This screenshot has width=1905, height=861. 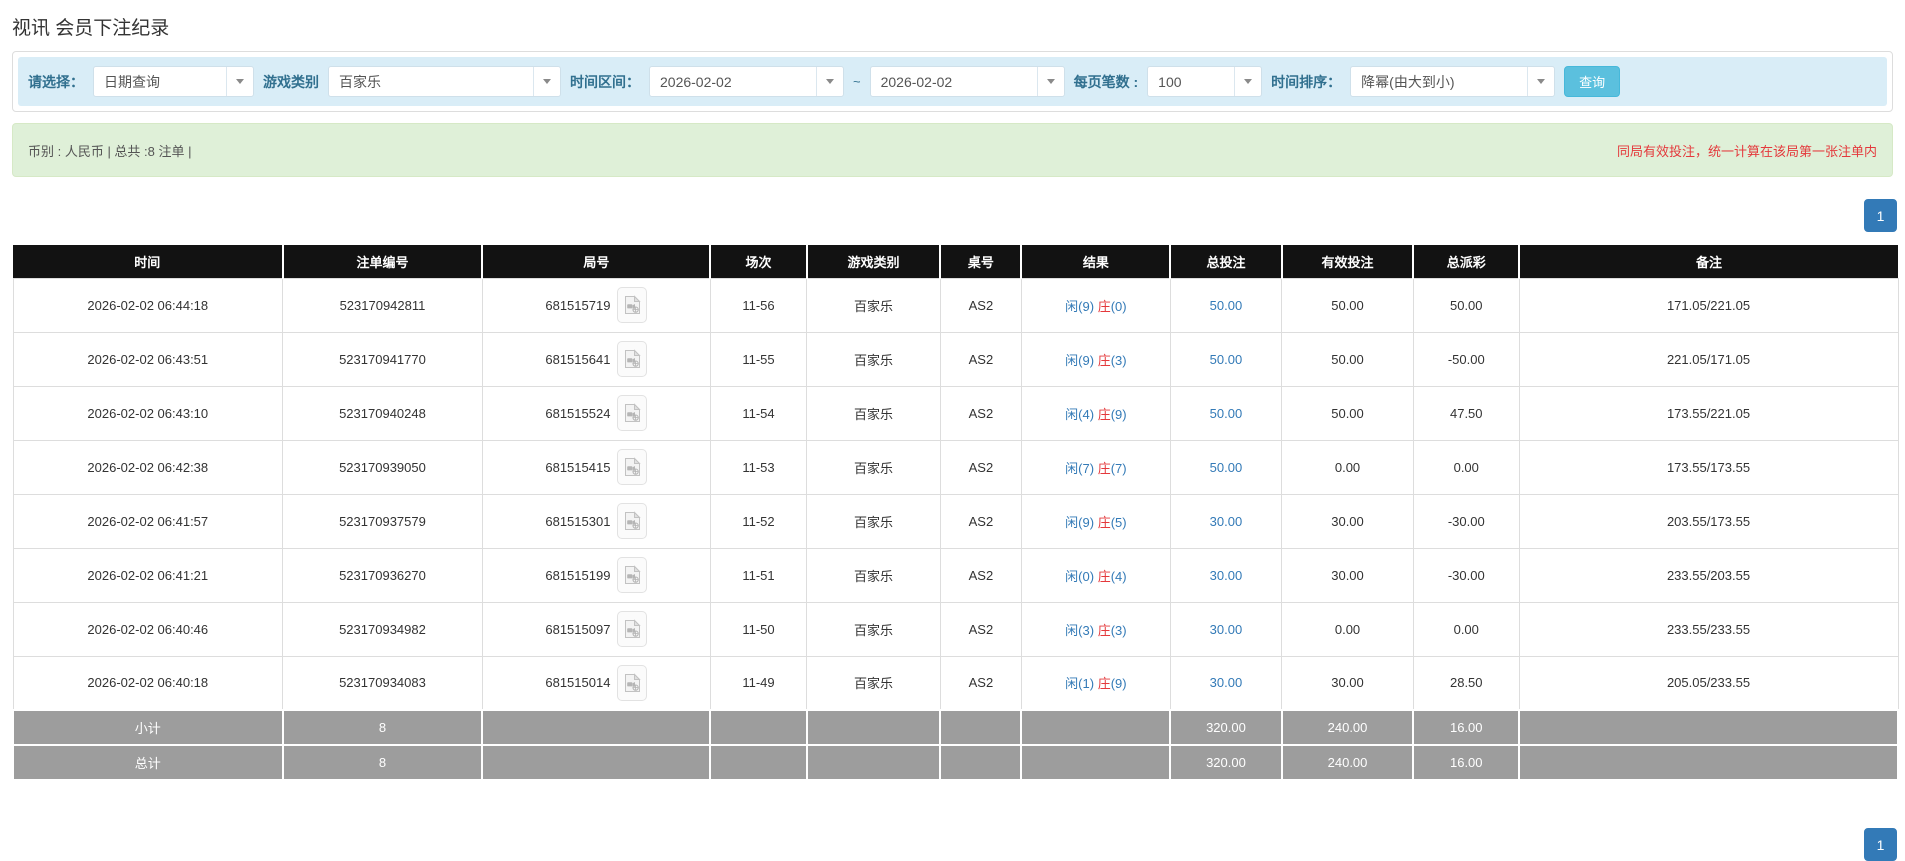 I want to click on cell-time: 2026-02-02 06:43:51, so click(x=148, y=359).